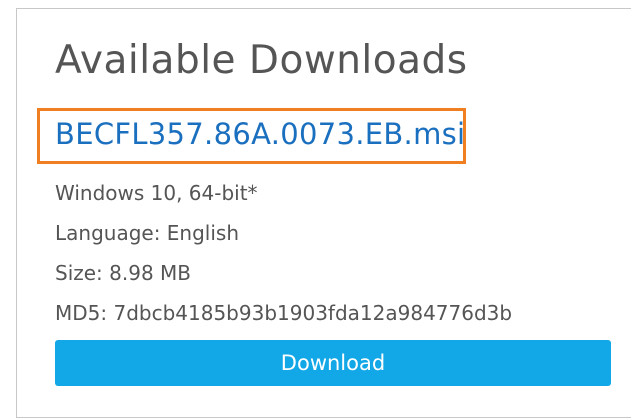  Describe the element at coordinates (260, 134) in the screenshot. I see `file-download-link: BECFL357.86A.0073.EB.msi` at that location.